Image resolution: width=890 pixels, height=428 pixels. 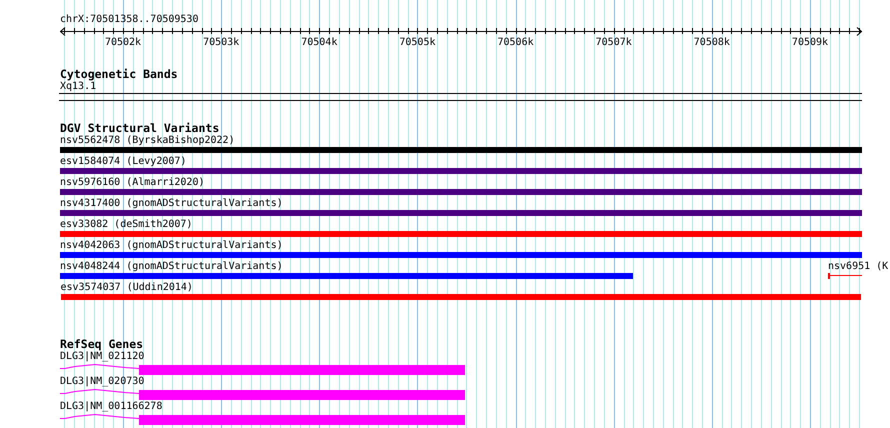 What do you see at coordinates (123, 162) in the screenshot?
I see `variant-label: esv1584074 (Levy2007)` at bounding box center [123, 162].